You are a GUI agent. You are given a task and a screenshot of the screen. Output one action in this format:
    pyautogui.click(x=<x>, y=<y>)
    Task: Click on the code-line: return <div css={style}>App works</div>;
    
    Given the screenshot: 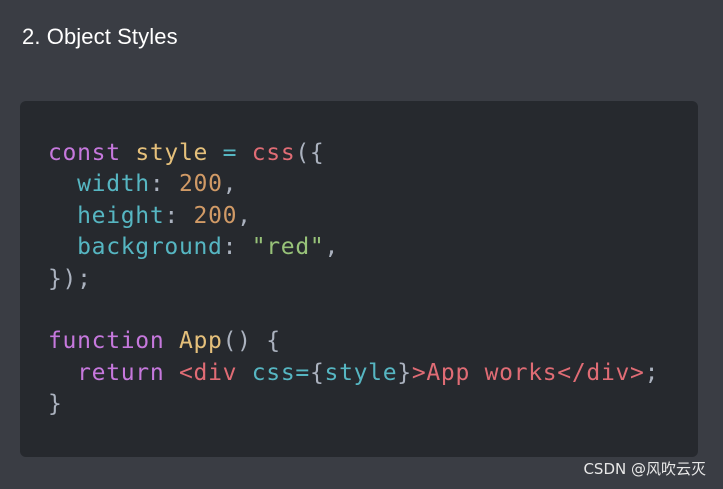 What is the action you would take?
    pyautogui.click(x=353, y=373)
    